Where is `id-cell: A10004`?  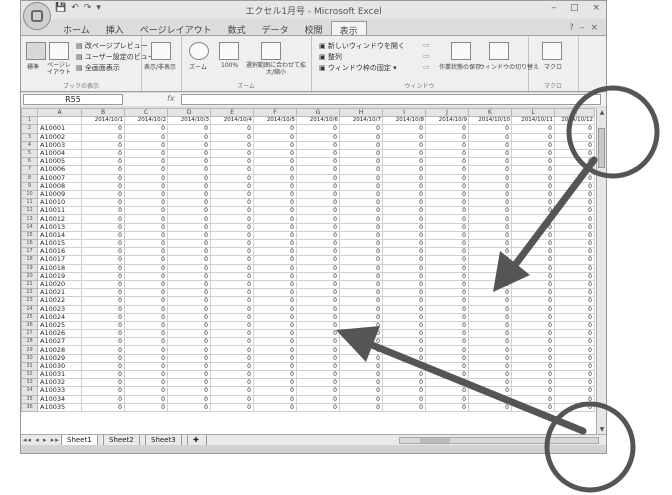 id-cell: A10004 is located at coordinates (59, 153).